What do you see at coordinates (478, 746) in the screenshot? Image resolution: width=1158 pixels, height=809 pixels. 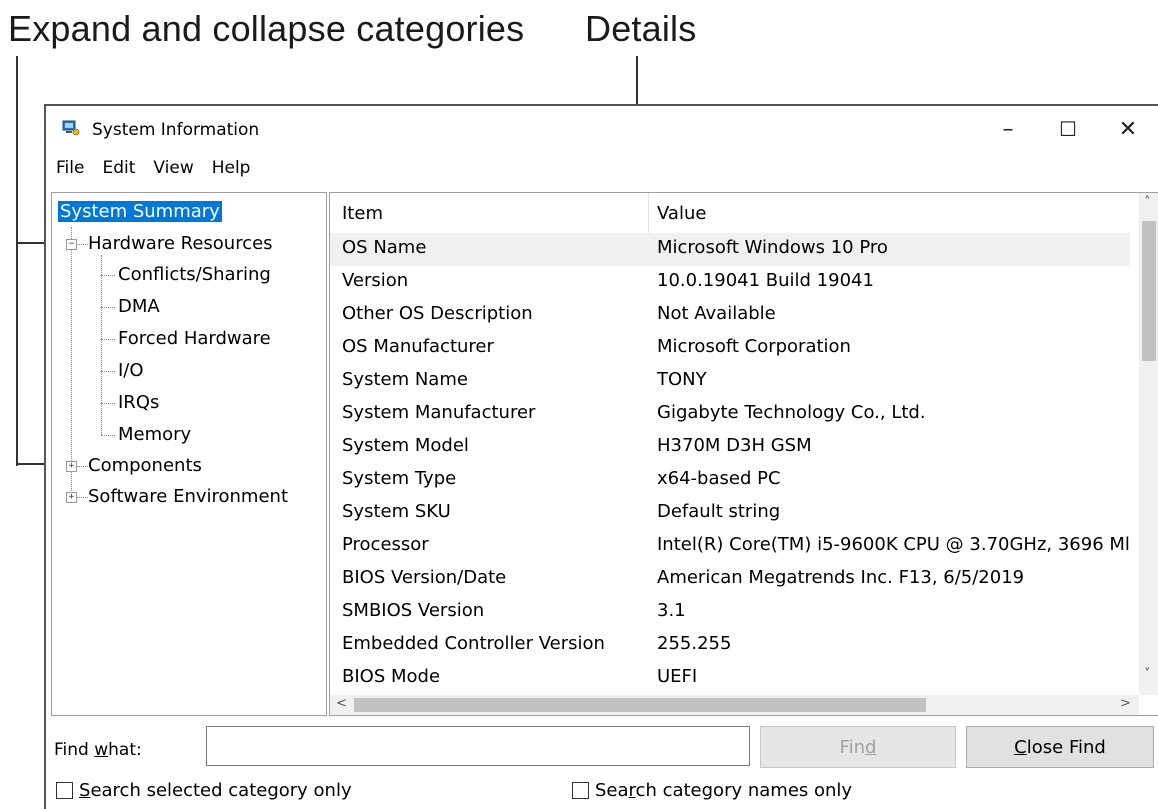 I see `find-what-input` at bounding box center [478, 746].